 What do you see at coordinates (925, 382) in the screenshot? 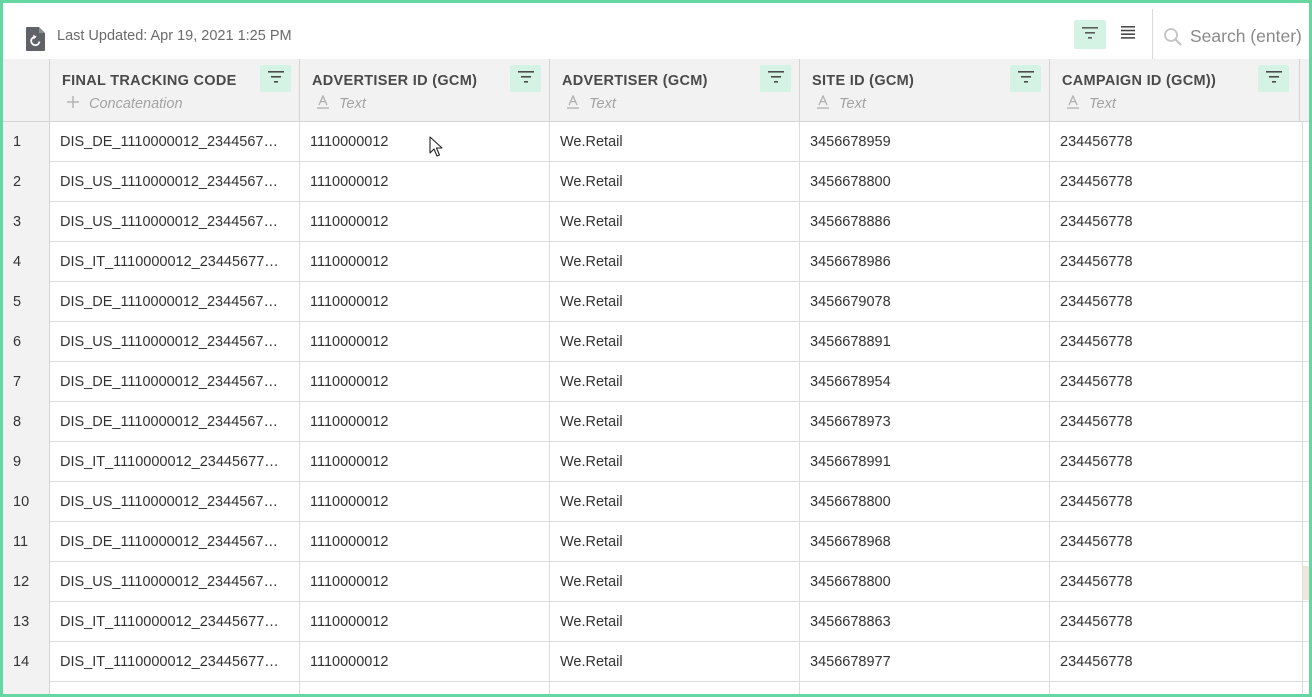
I see `table-cell: 3456678954` at bounding box center [925, 382].